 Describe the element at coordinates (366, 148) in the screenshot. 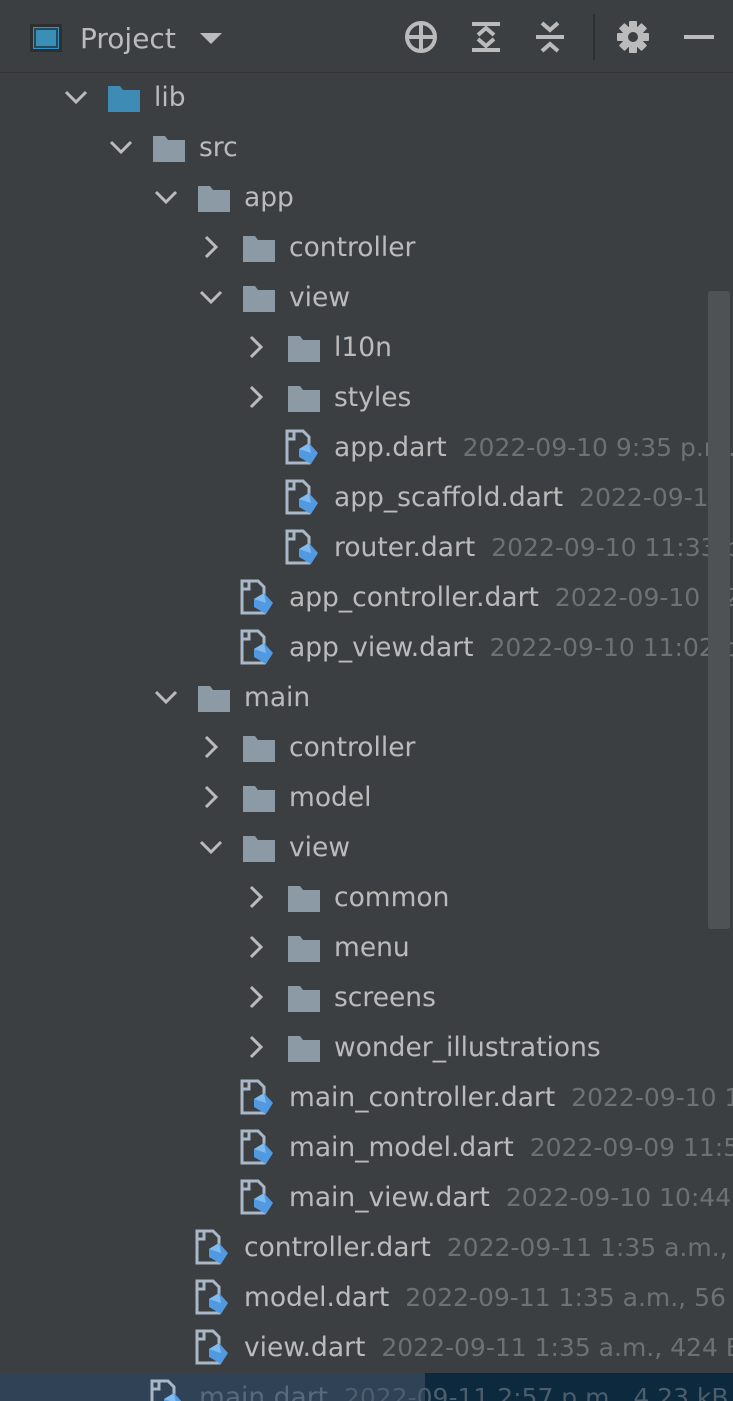

I see `tree-folder-row: src` at that location.